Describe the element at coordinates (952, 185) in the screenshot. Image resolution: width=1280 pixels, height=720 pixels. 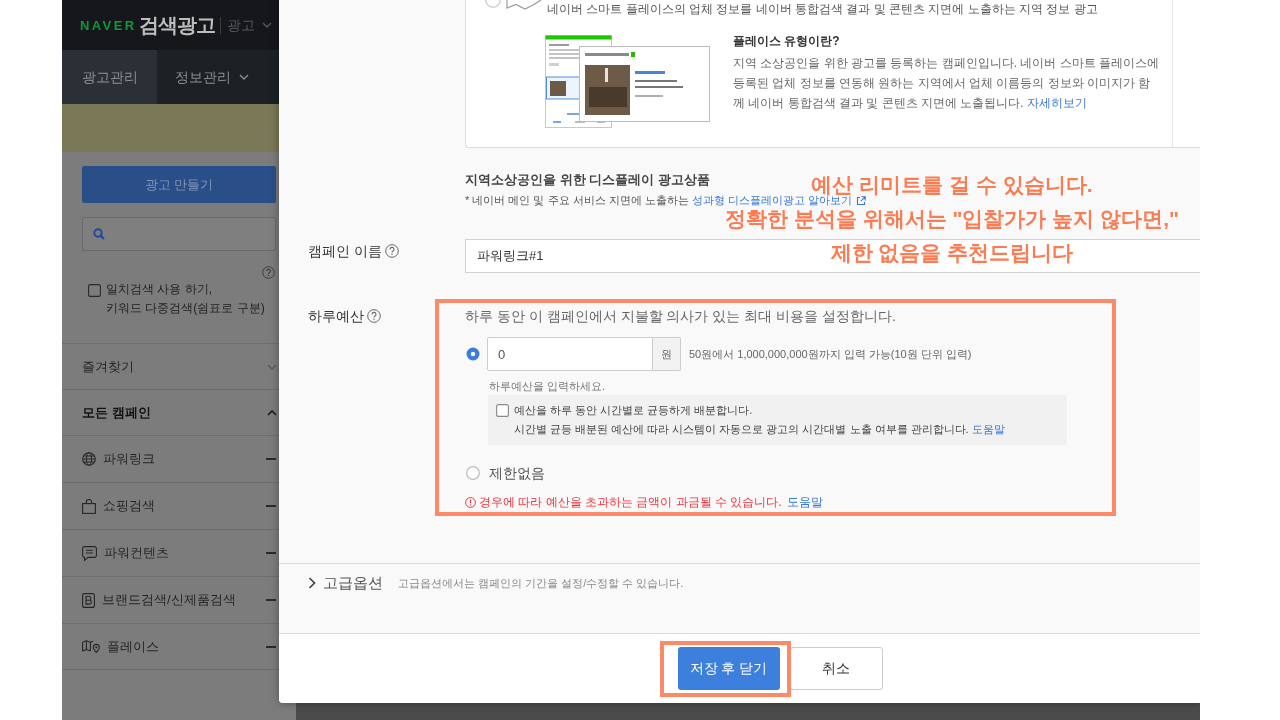
I see `annotation-note: 예산 리미트를 걸 수 있습니다.` at that location.